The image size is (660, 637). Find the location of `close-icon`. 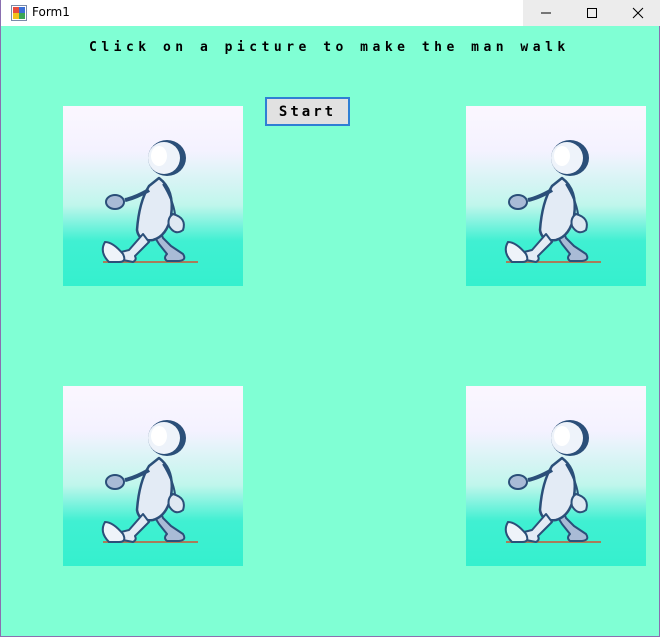

close-icon is located at coordinates (638, 13).